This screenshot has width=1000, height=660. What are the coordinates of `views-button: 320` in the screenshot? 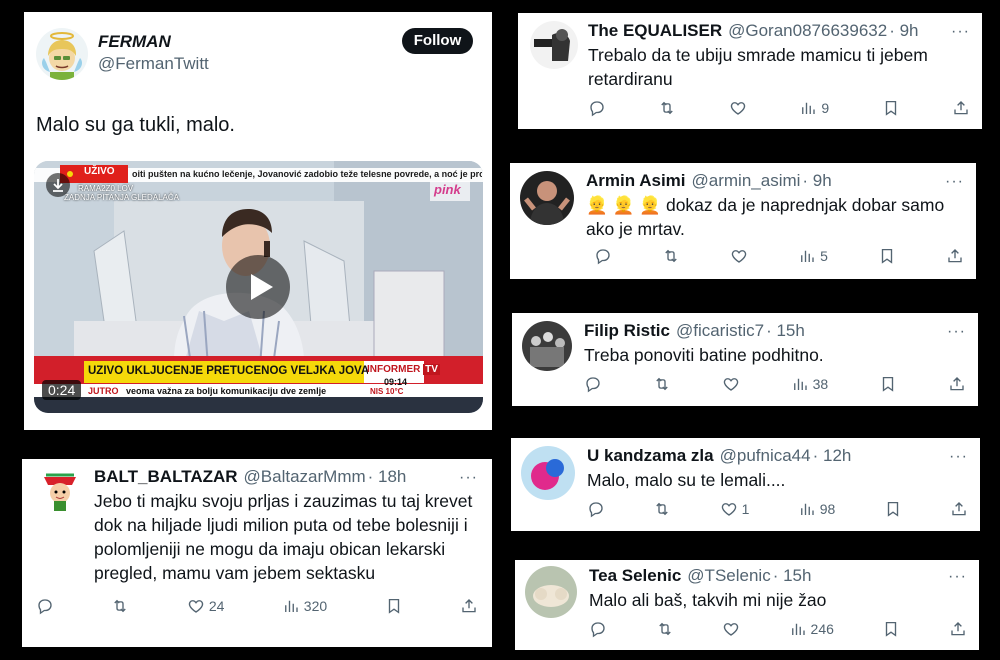 It's located at (304, 606).